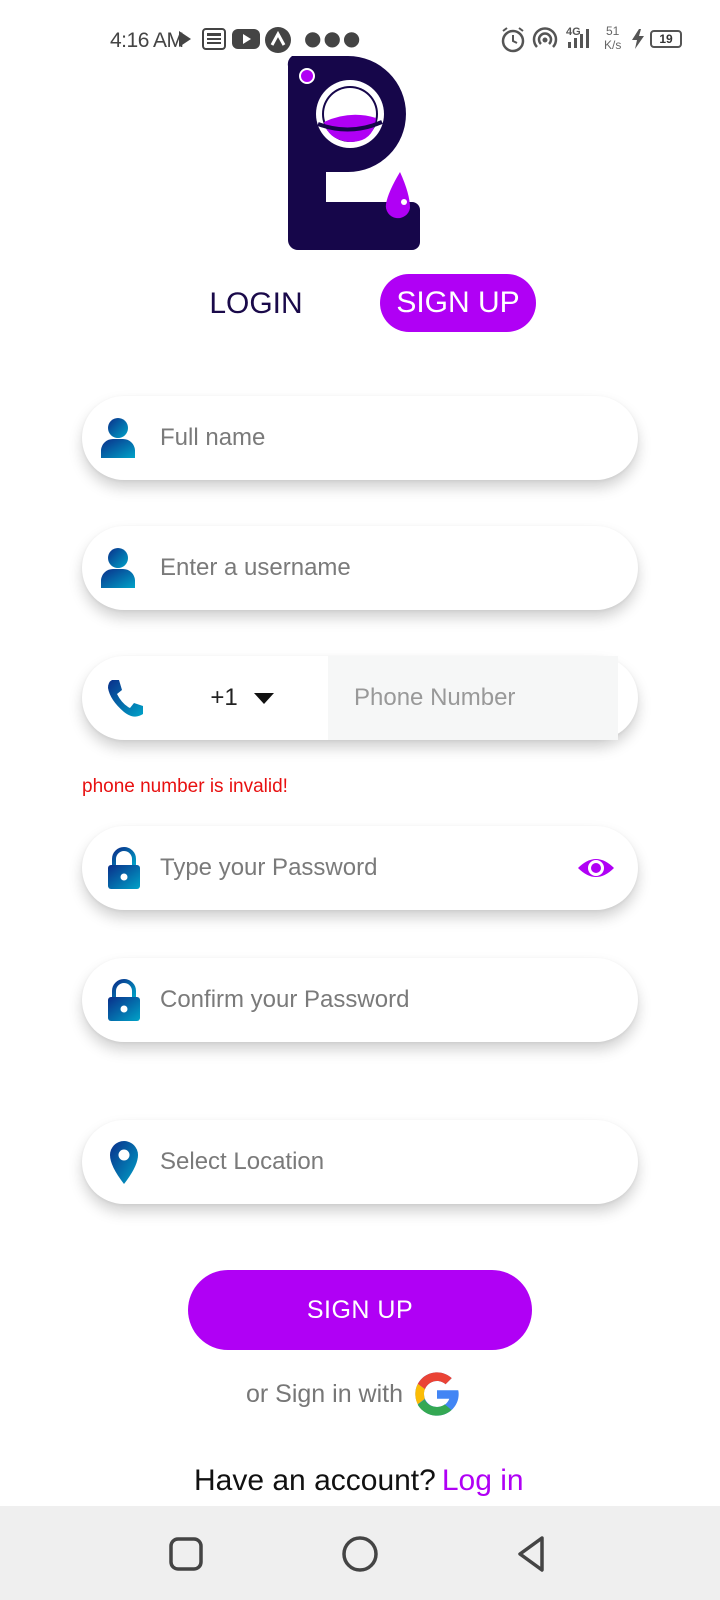  I want to click on username-placeholder: Enter a username, so click(255, 567).